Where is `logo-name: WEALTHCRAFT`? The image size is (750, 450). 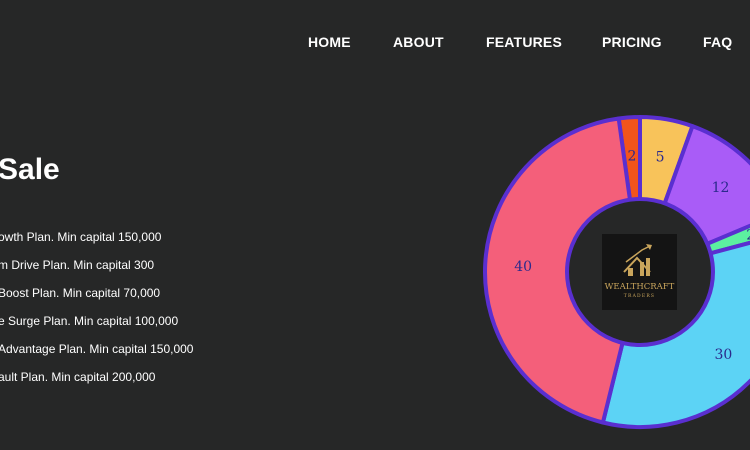
logo-name: WEALTHCRAFT is located at coordinates (640, 287).